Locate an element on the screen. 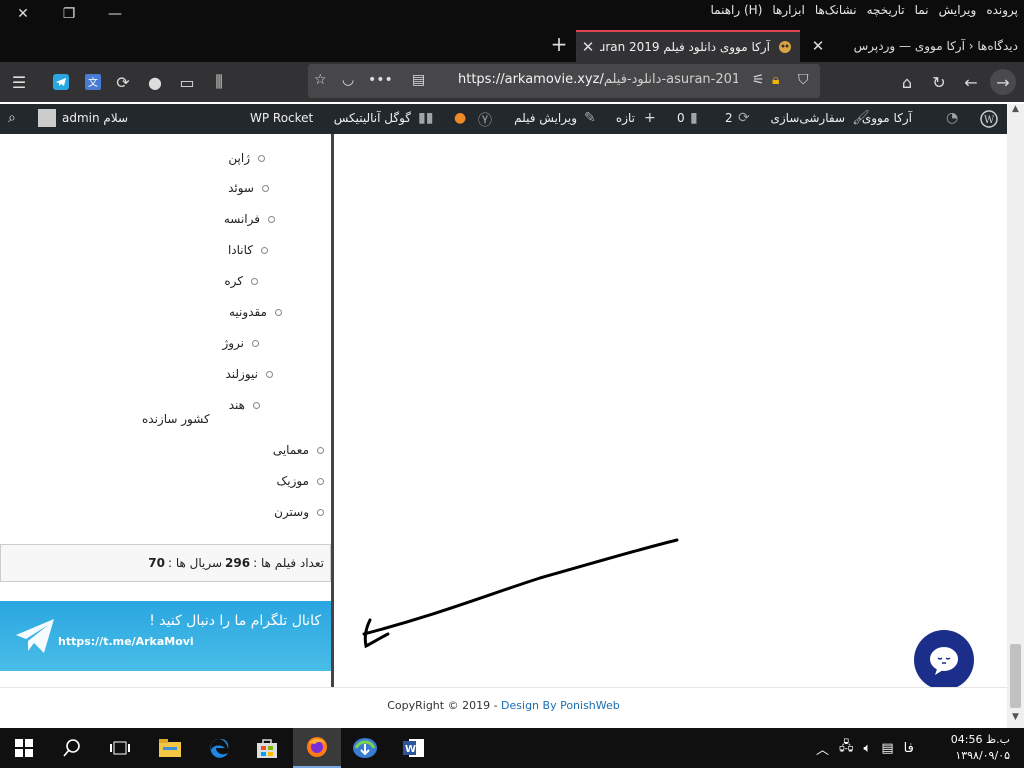 The image size is (1024, 768). country-france: فرانسه is located at coordinates (242, 219).